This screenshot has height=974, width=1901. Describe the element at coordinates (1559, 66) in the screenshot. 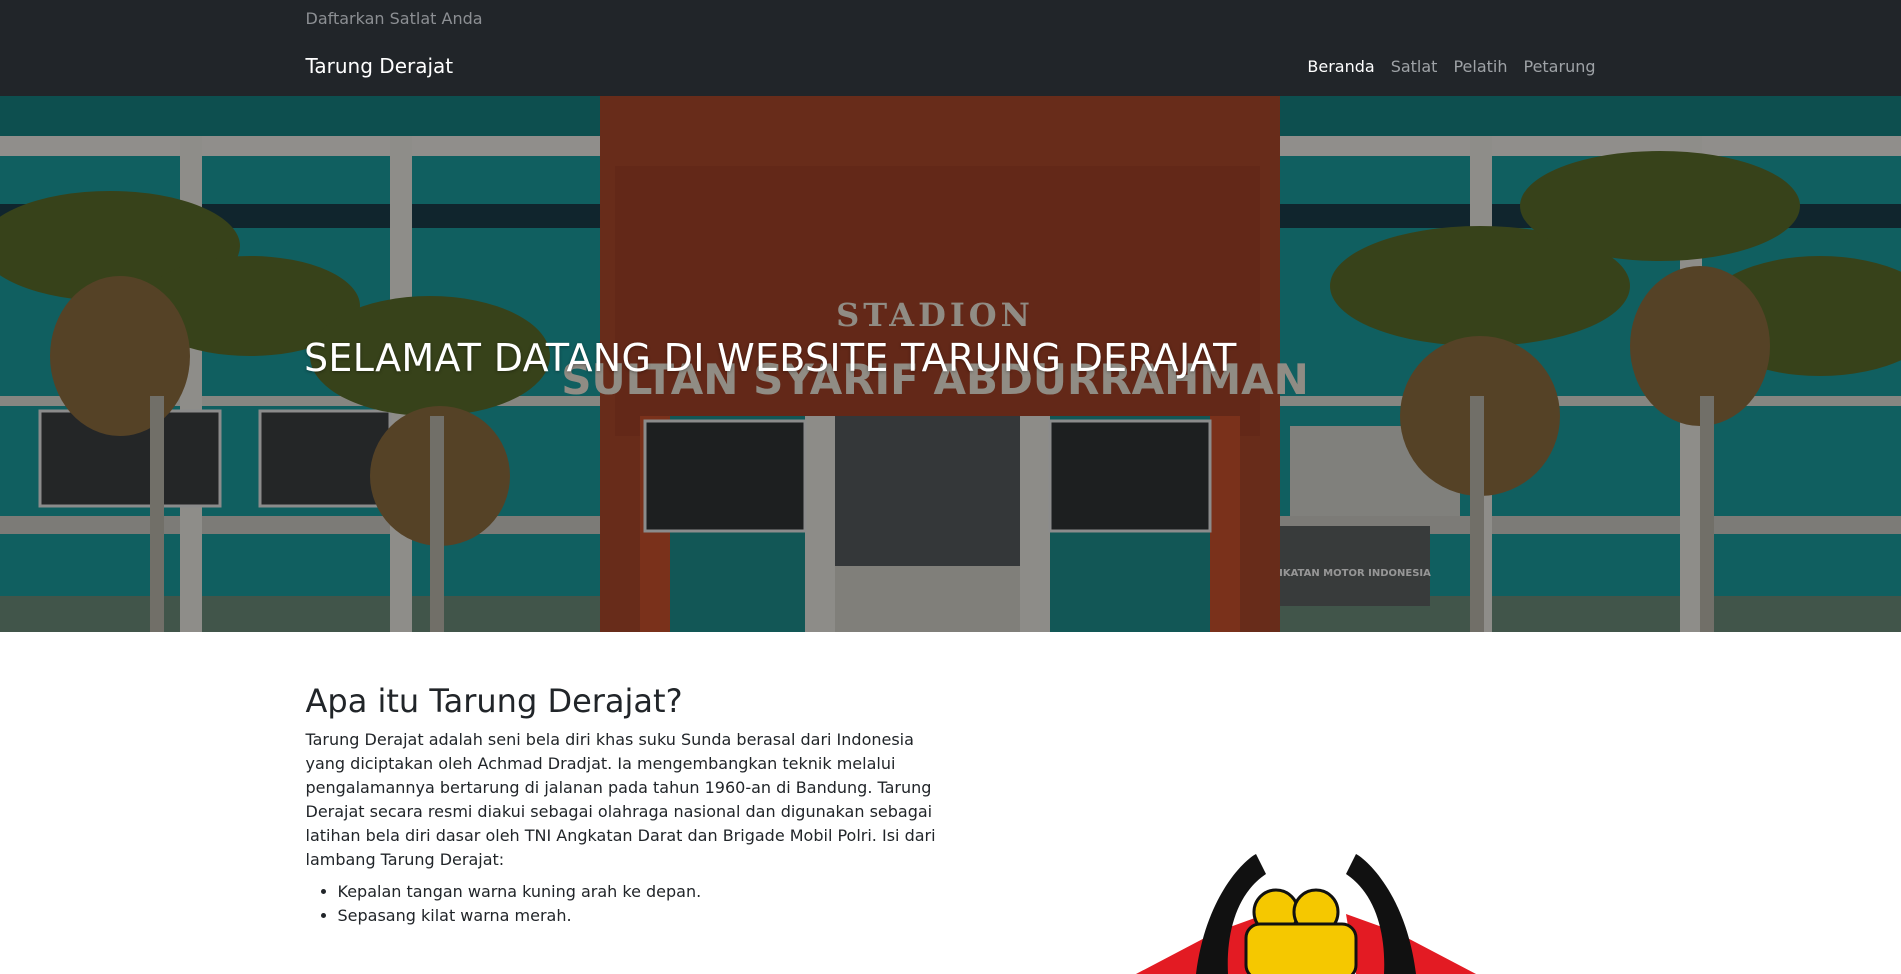

I see `nav-petarung: Petarung` at that location.